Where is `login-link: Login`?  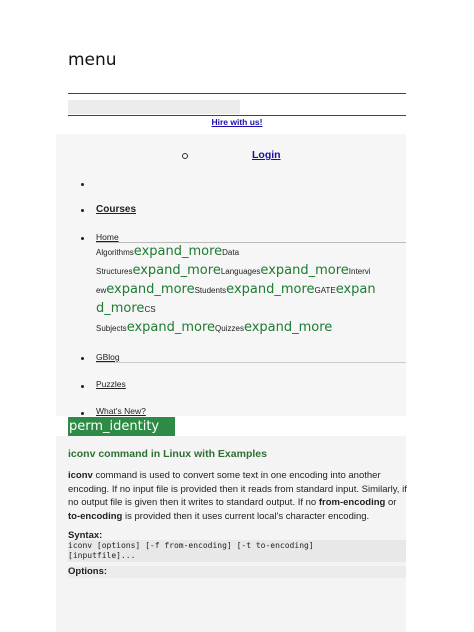
login-link: Login is located at coordinates (266, 155).